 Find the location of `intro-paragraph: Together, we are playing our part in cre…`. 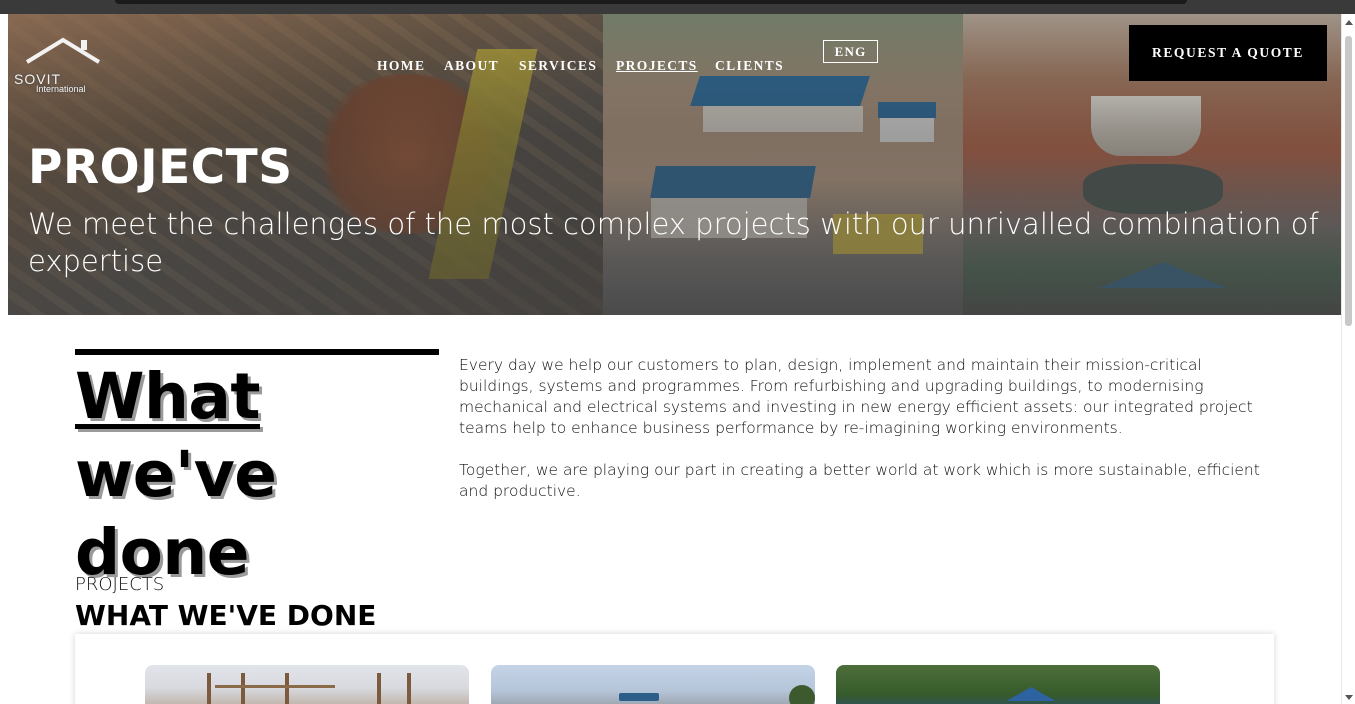

intro-paragraph: Together, we are playing our part in cre… is located at coordinates (859, 480).